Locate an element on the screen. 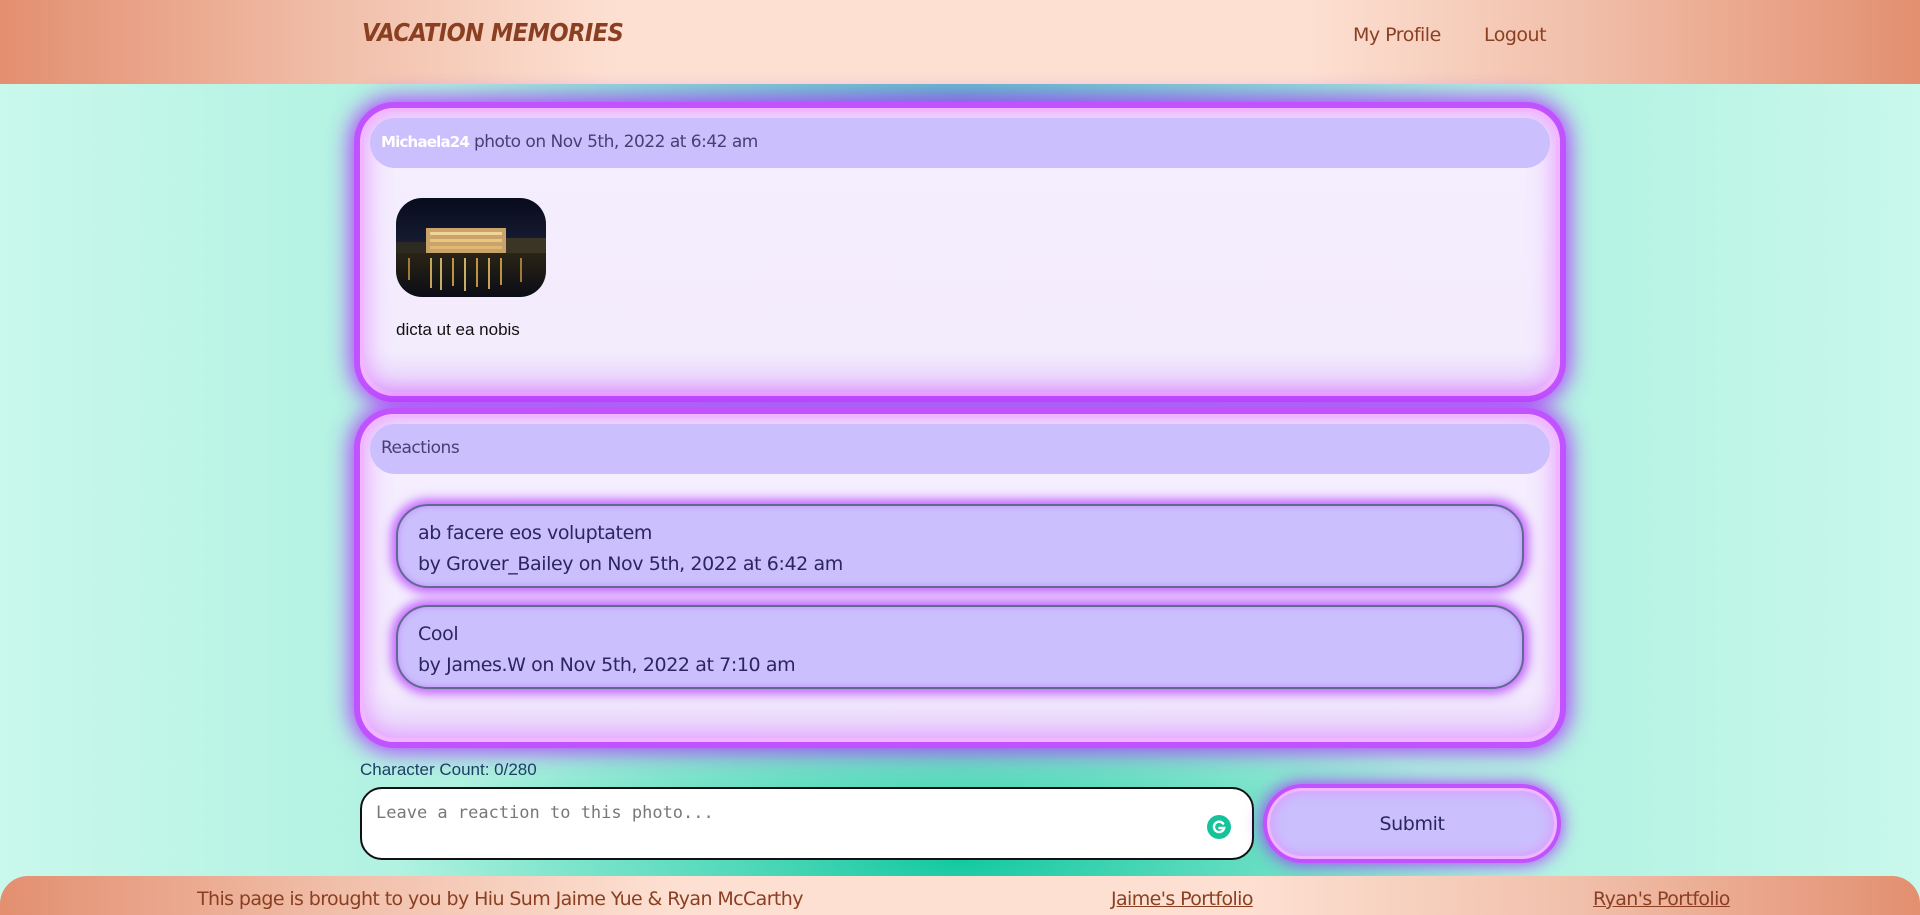 The image size is (1920, 915). ryan-portfolio-link: Ryan's Portfolio is located at coordinates (1661, 899).